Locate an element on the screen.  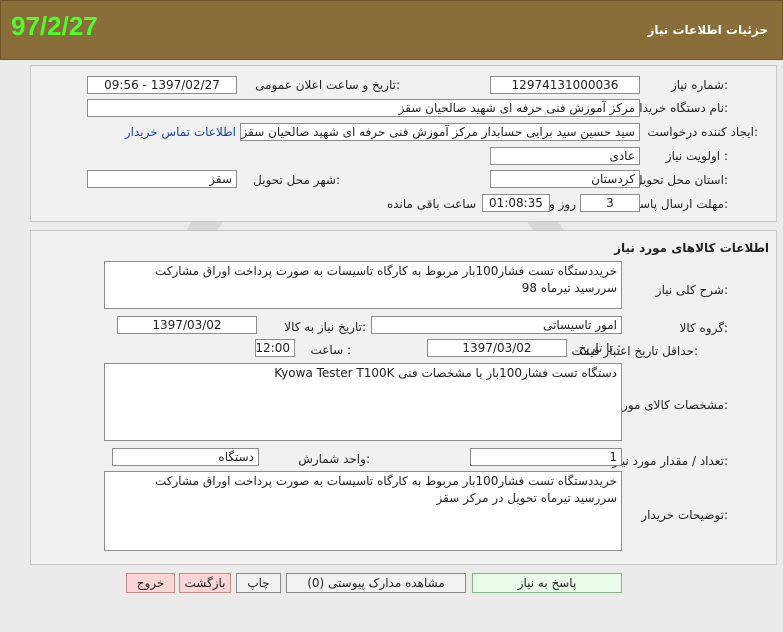
days-field: 3 is located at coordinates (610, 203).